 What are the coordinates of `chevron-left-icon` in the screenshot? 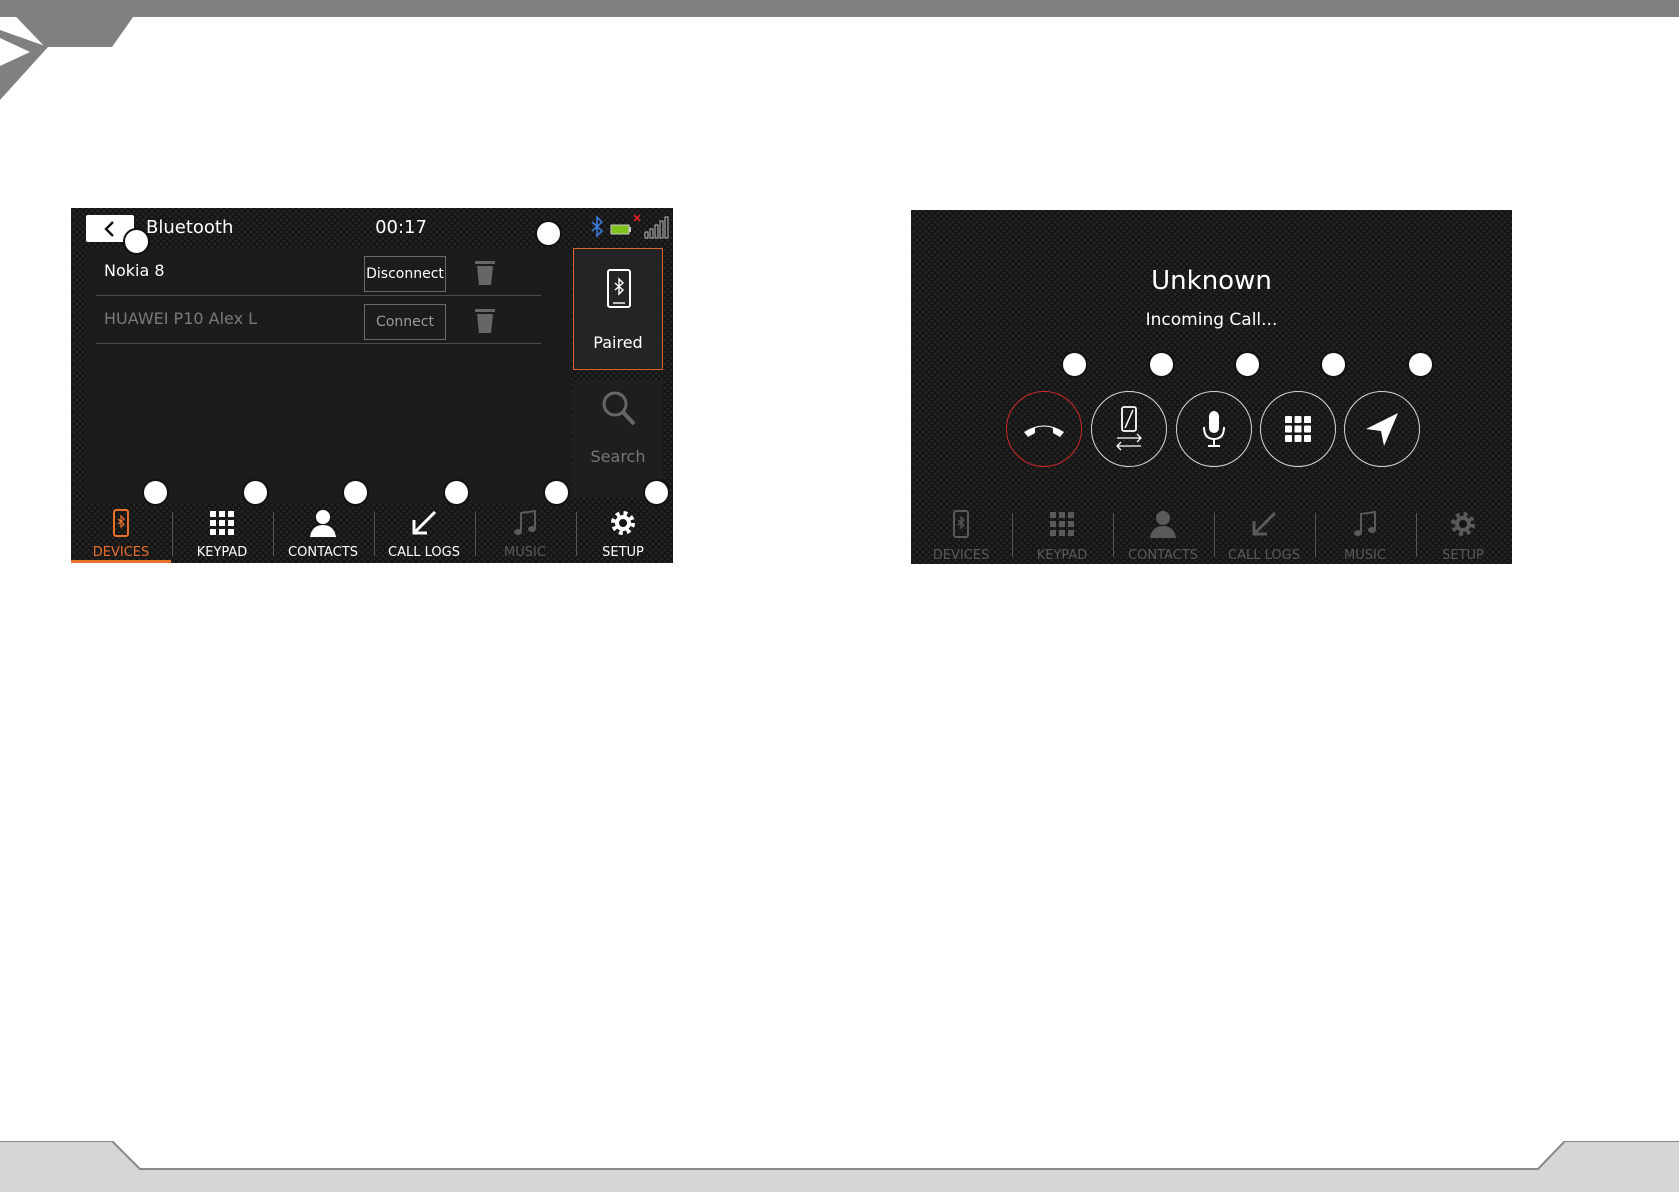 It's located at (109, 228).